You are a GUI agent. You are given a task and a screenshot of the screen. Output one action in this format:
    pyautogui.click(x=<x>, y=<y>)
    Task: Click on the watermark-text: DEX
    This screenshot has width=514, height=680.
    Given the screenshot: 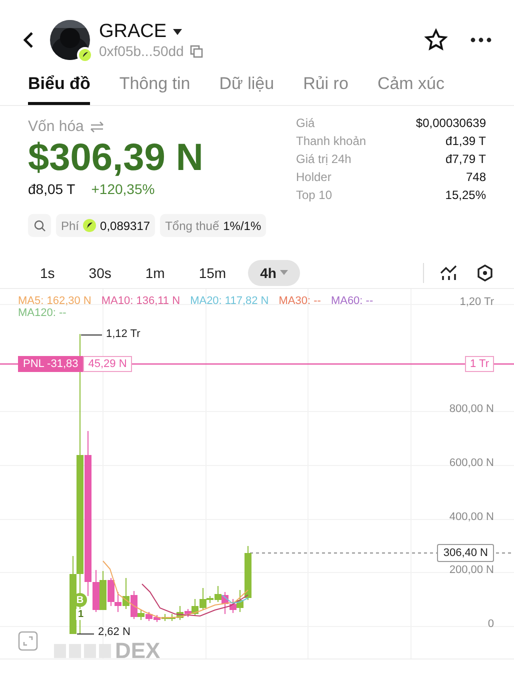 What is the action you would take?
    pyautogui.click(x=137, y=651)
    